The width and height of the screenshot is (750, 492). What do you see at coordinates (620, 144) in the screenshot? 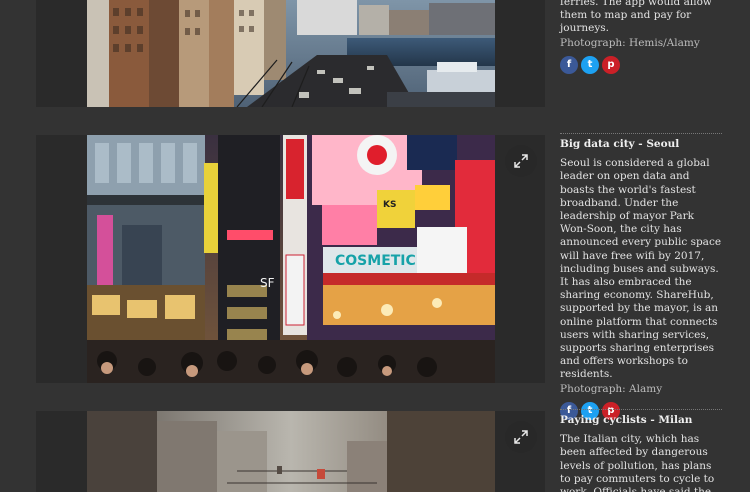
I see `caption-title: Big data city - Seoul` at bounding box center [620, 144].